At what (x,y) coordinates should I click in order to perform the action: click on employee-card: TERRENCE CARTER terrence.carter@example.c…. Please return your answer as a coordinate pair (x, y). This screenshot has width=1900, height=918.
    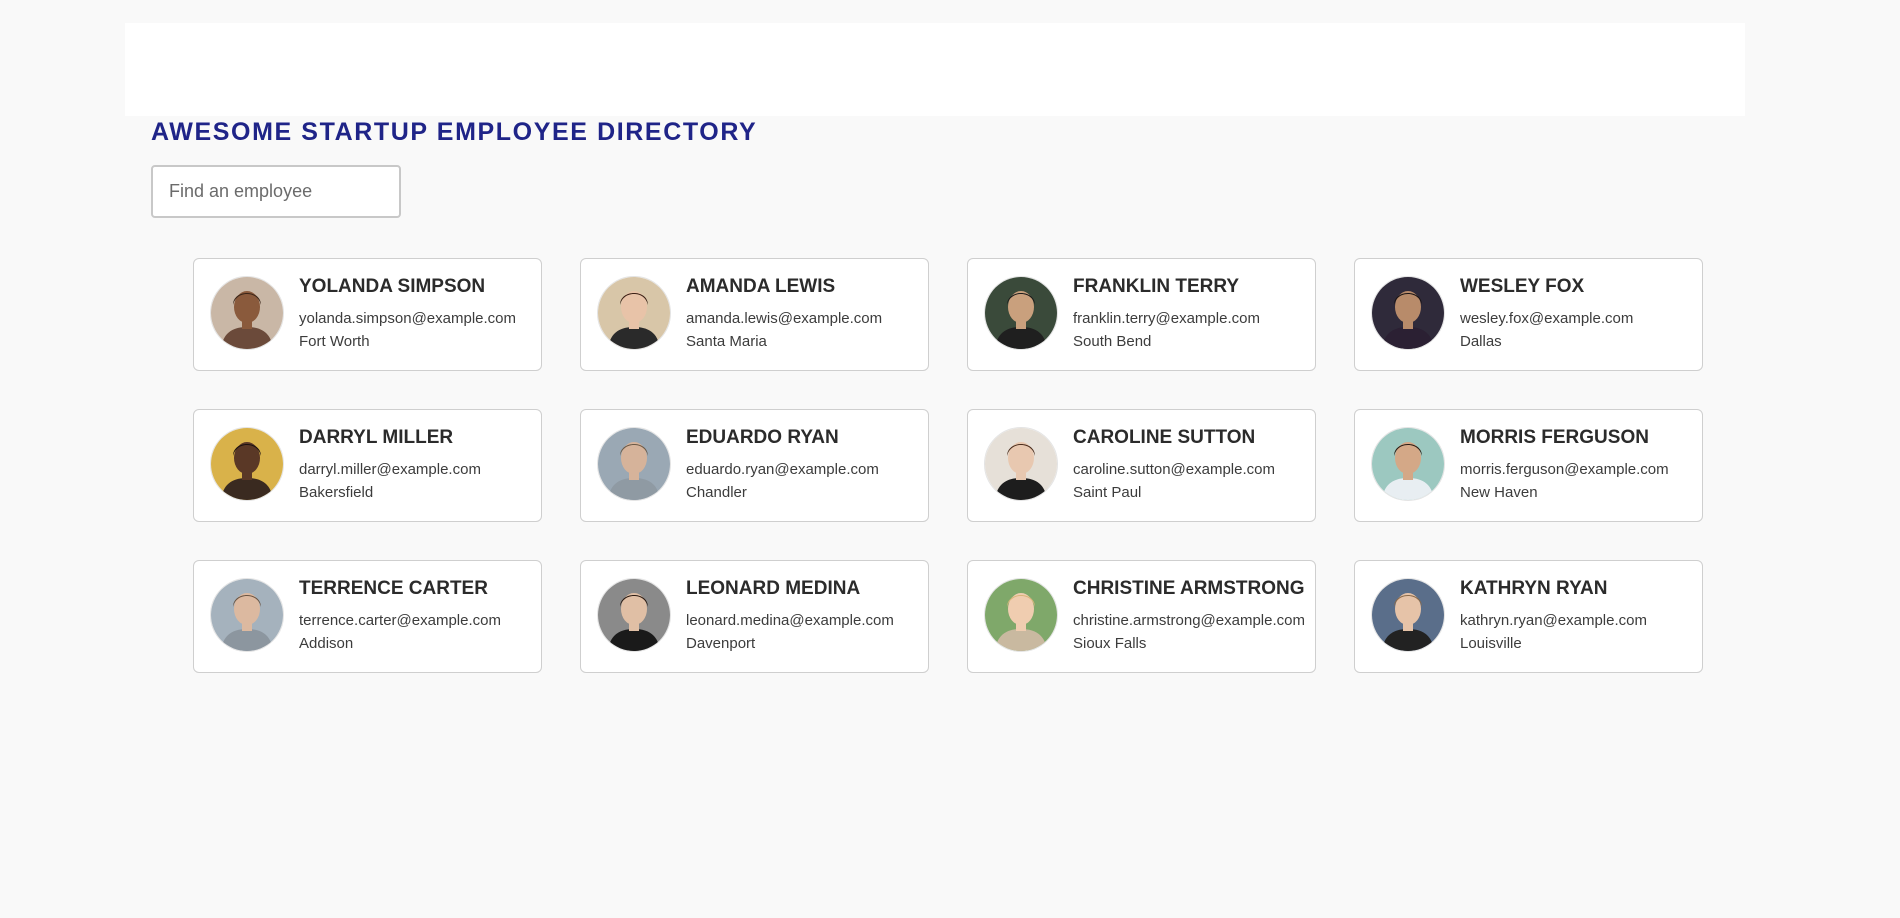
    Looking at the image, I should click on (367, 616).